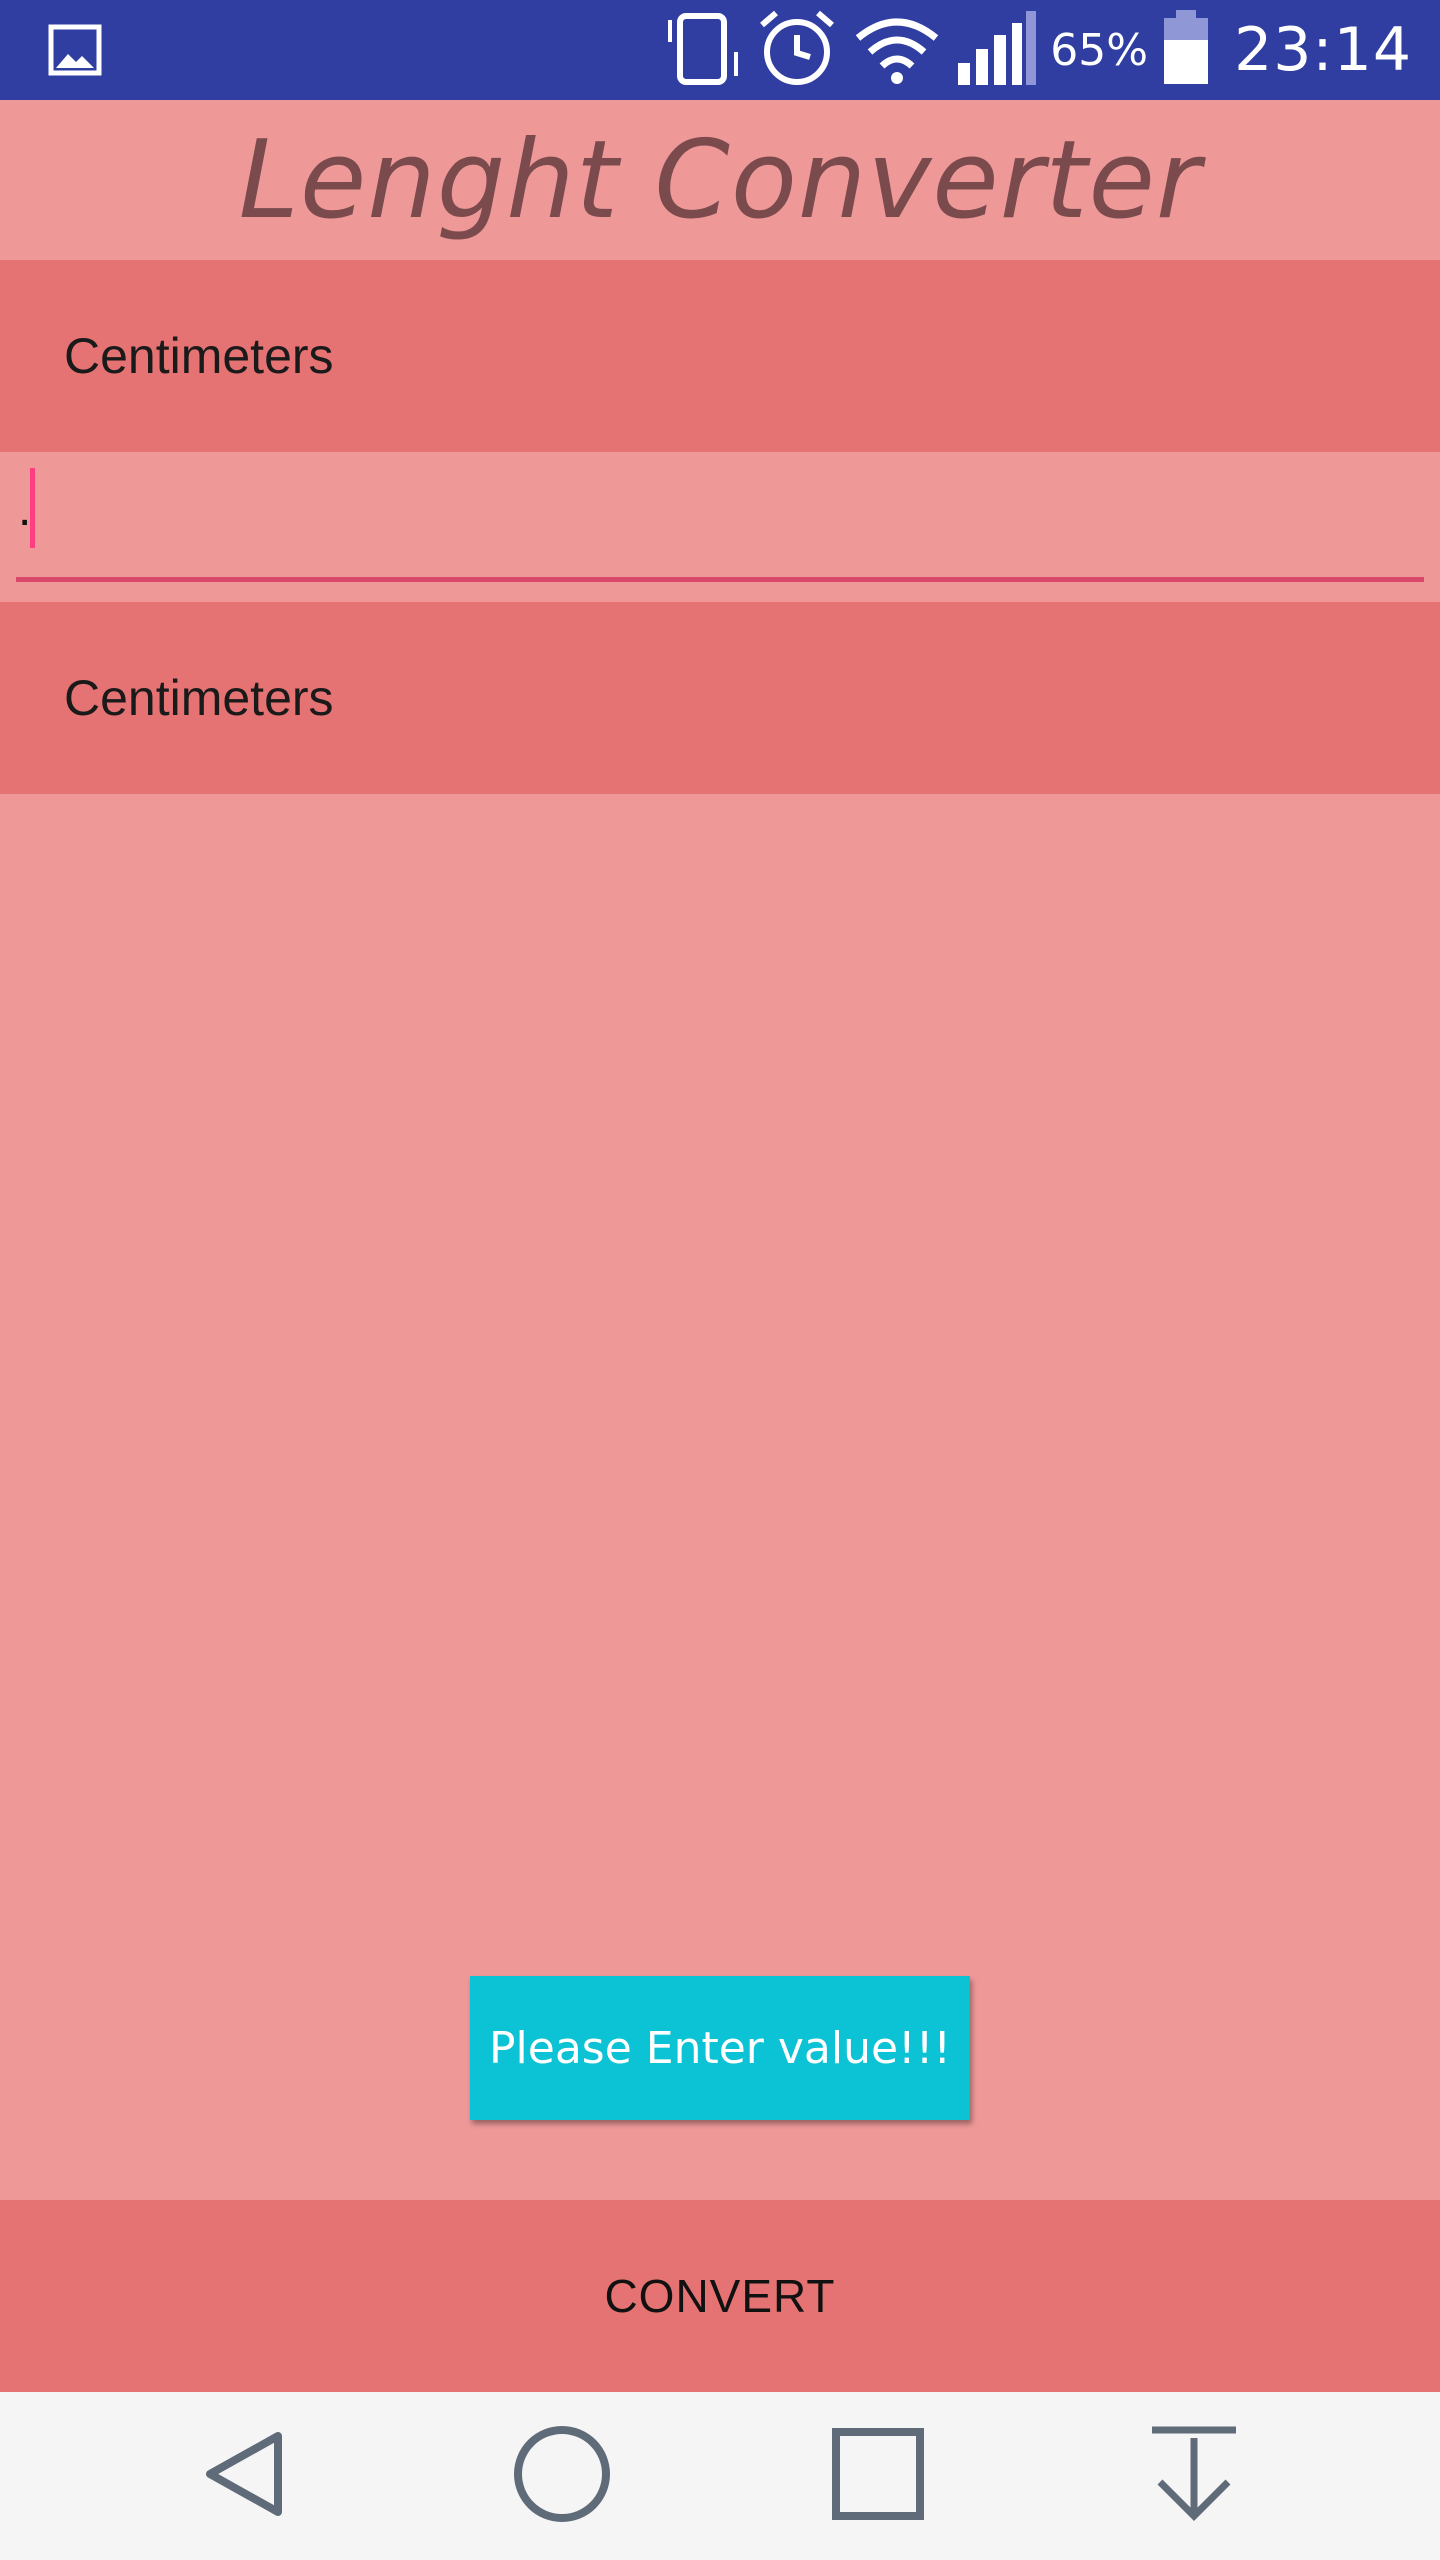 Image resolution: width=1440 pixels, height=2560 pixels. Describe the element at coordinates (720, 517) in the screenshot. I see `value-input: .` at that location.